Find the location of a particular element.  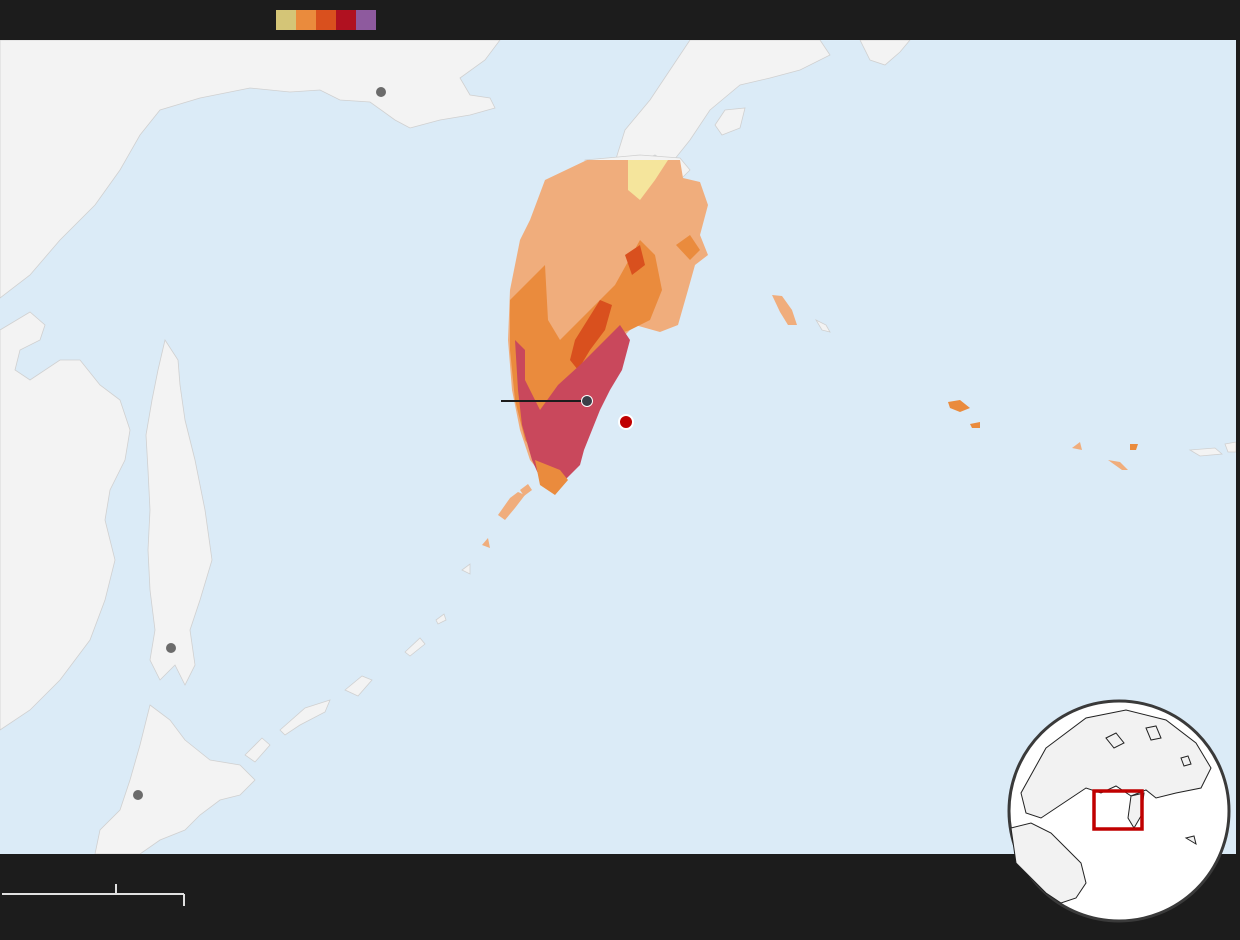

locator-globe is located at coordinates (1119, 811).